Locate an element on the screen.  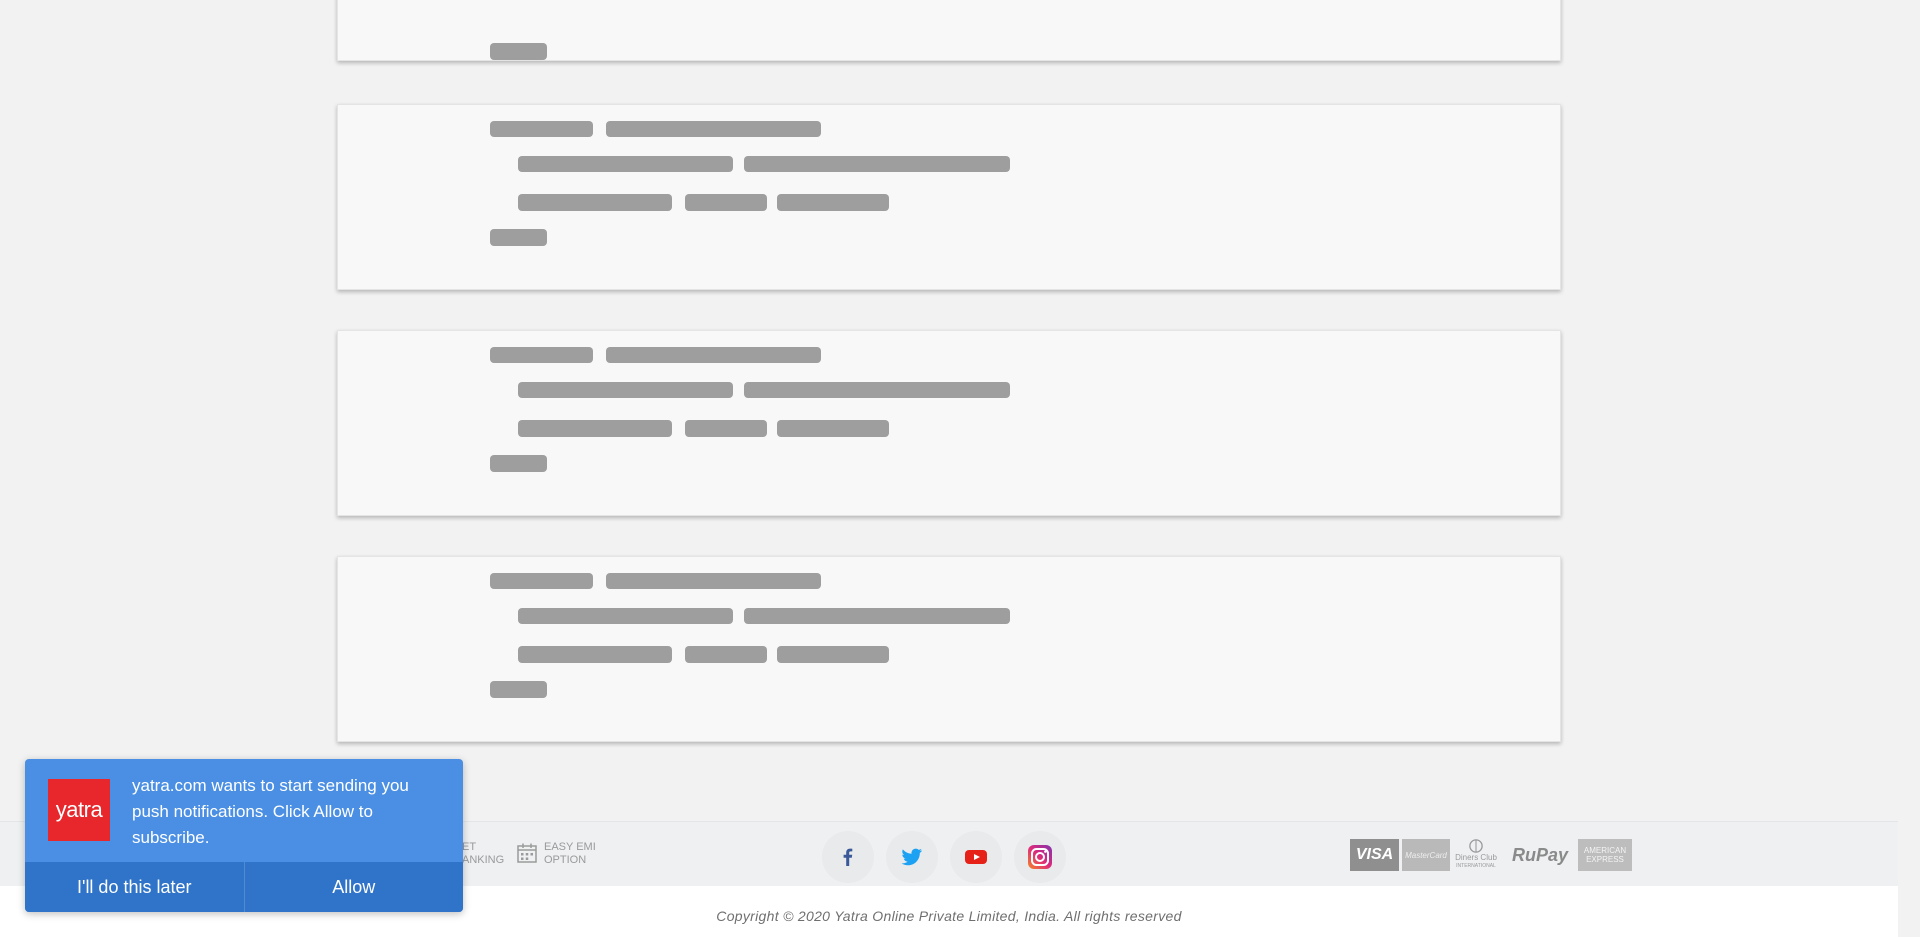
amex-logo: AMERICAN EXPRESS is located at coordinates (1605, 855).